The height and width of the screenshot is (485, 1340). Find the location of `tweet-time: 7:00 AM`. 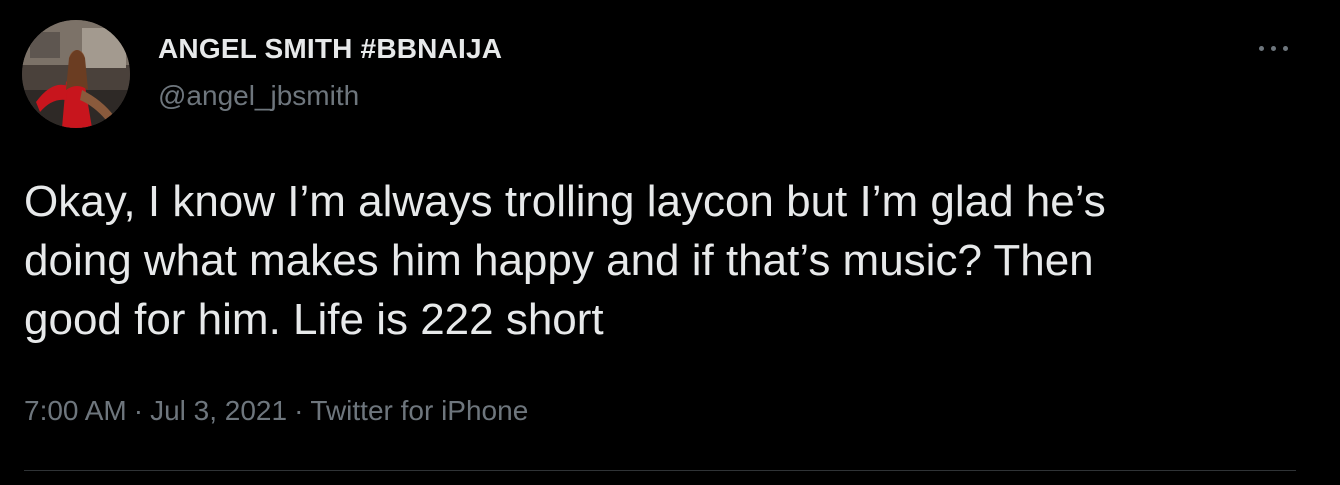

tweet-time: 7:00 AM is located at coordinates (75, 410).